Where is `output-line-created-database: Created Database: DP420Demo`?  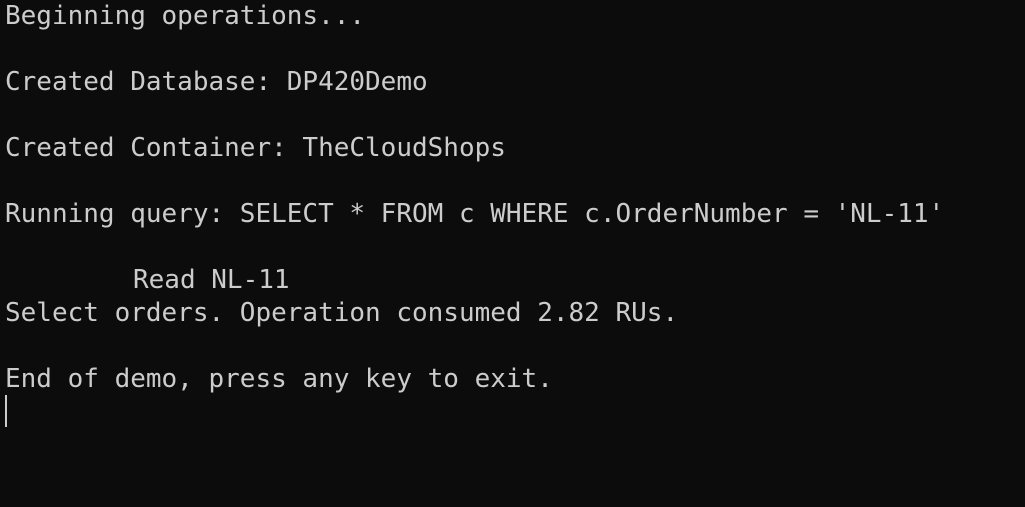 output-line-created-database: Created Database: DP420Demo is located at coordinates (216, 82).